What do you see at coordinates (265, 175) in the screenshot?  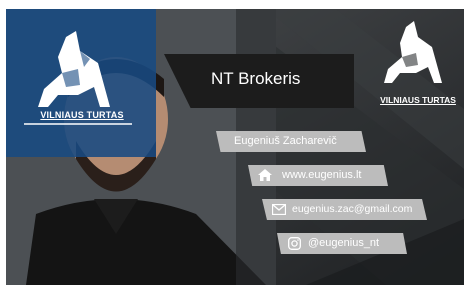 I see `home-icon` at bounding box center [265, 175].